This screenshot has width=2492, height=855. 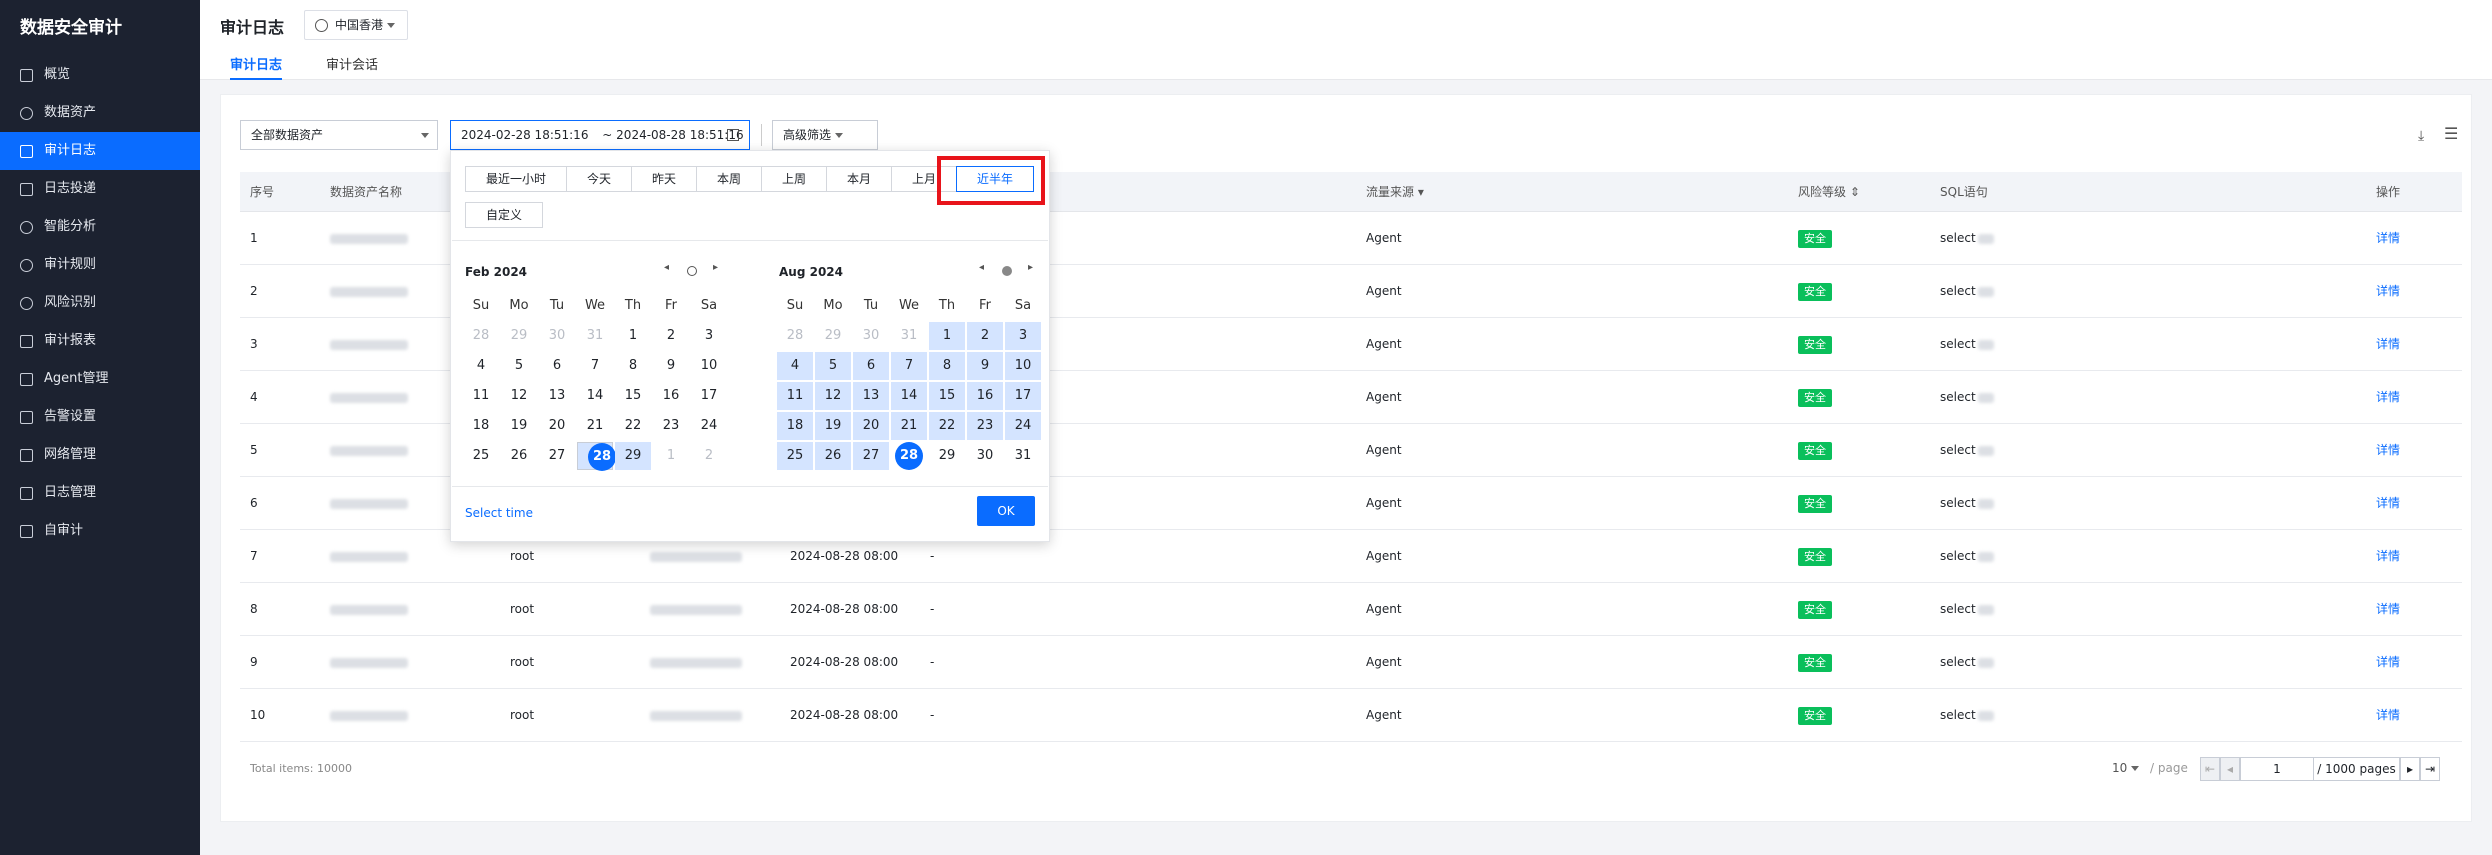 I want to click on quick-last-hour: 最近一小时, so click(x=516, y=179).